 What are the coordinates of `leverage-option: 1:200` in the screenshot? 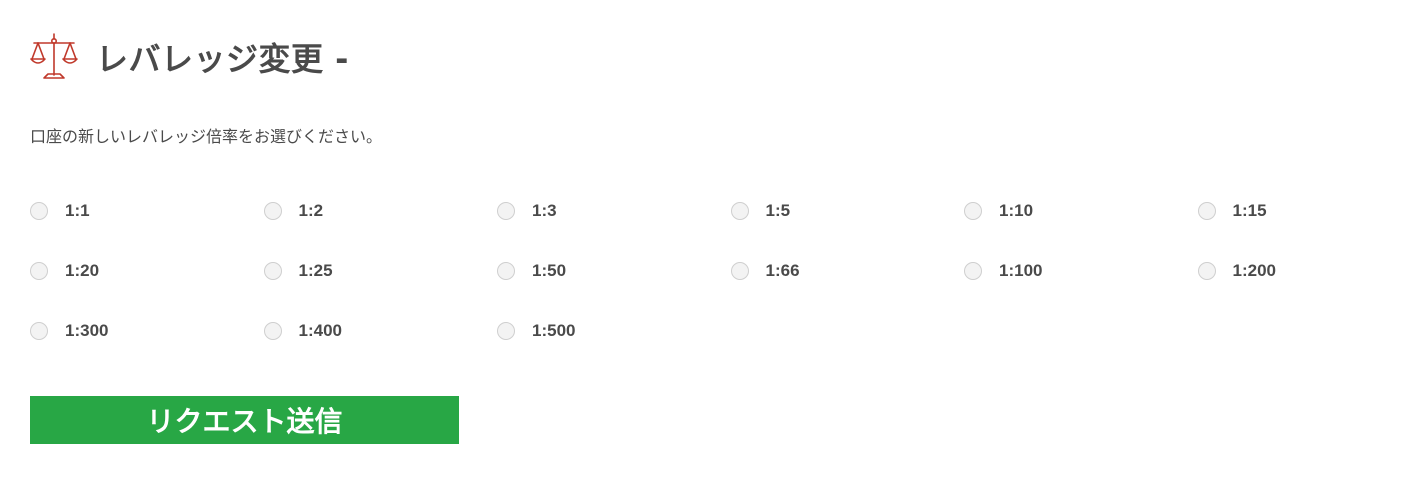 It's located at (1310, 271).